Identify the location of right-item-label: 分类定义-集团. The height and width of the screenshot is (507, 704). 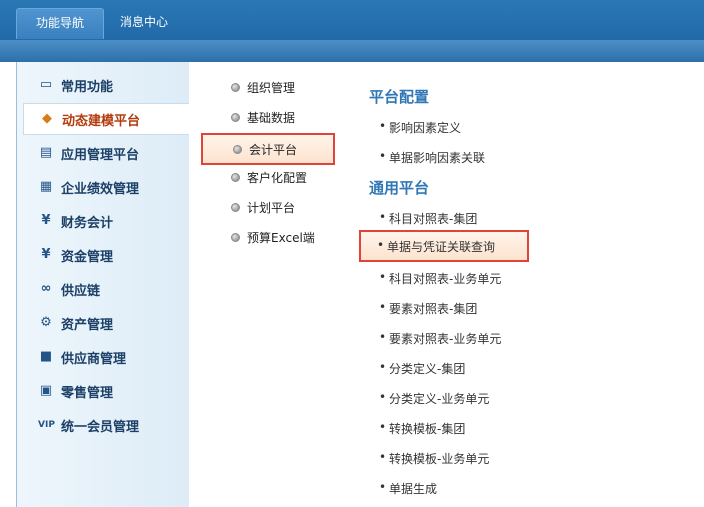
(427, 369).